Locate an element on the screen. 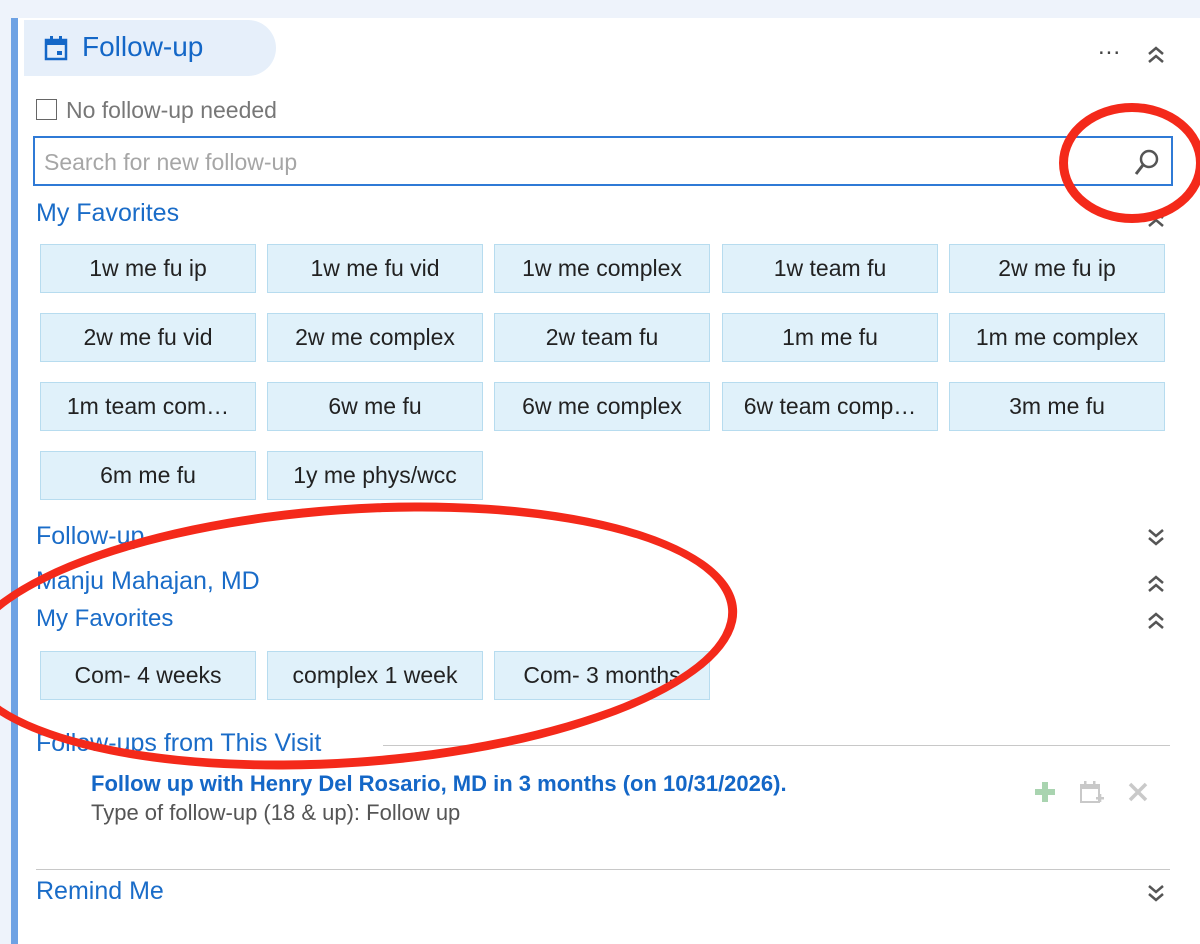 Image resolution: width=1200 pixels, height=944 pixels. favorite-button: 1y me phys/wcc is located at coordinates (375, 475).